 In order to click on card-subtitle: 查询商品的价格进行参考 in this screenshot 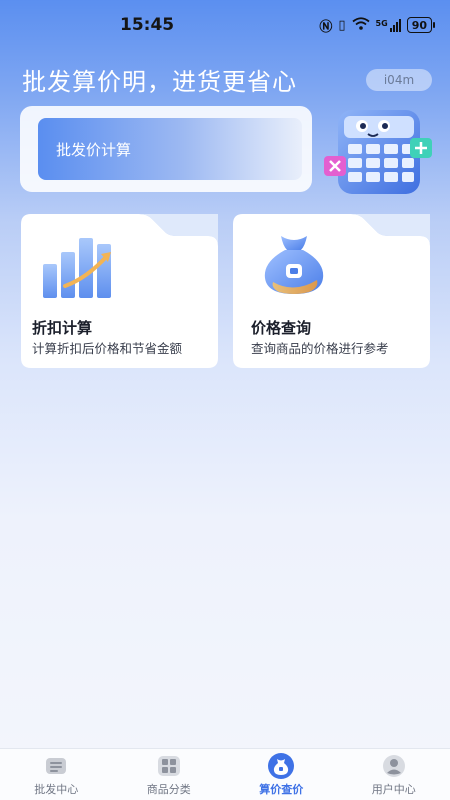, I will do `click(320, 348)`.